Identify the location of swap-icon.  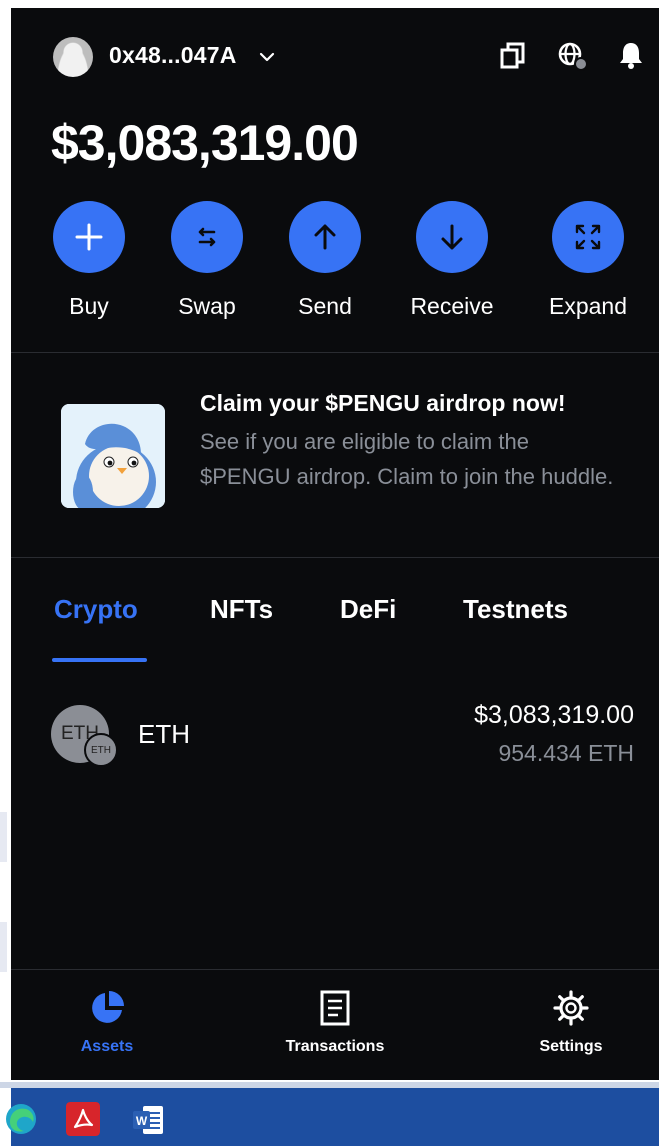
(207, 237).